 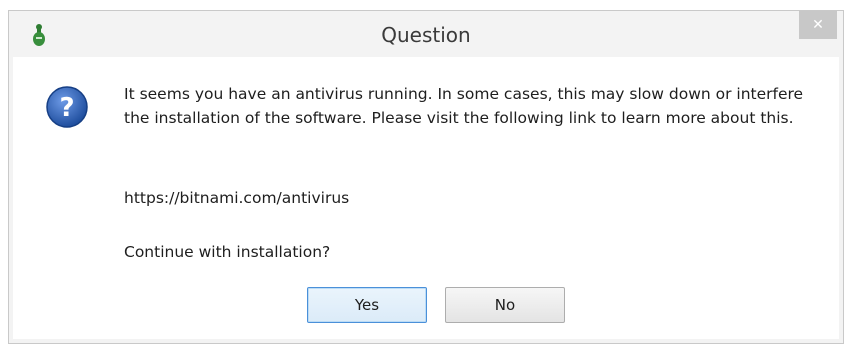 I want to click on question-icon: ?, so click(x=67, y=107).